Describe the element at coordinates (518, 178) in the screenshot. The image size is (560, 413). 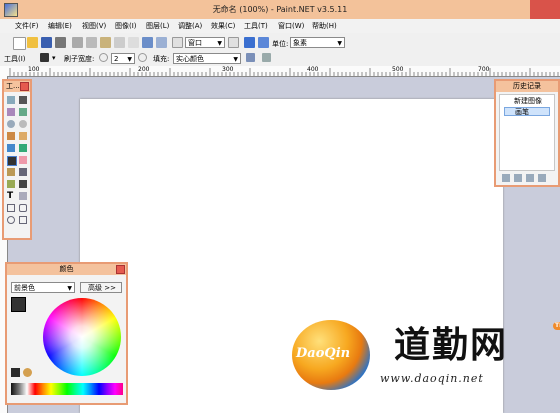
I see `history-undo-icon` at that location.